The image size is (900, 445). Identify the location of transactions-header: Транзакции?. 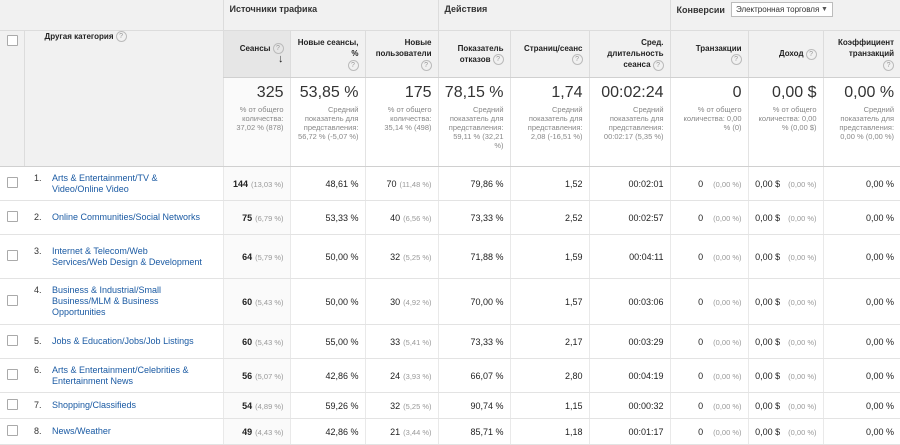
(709, 54).